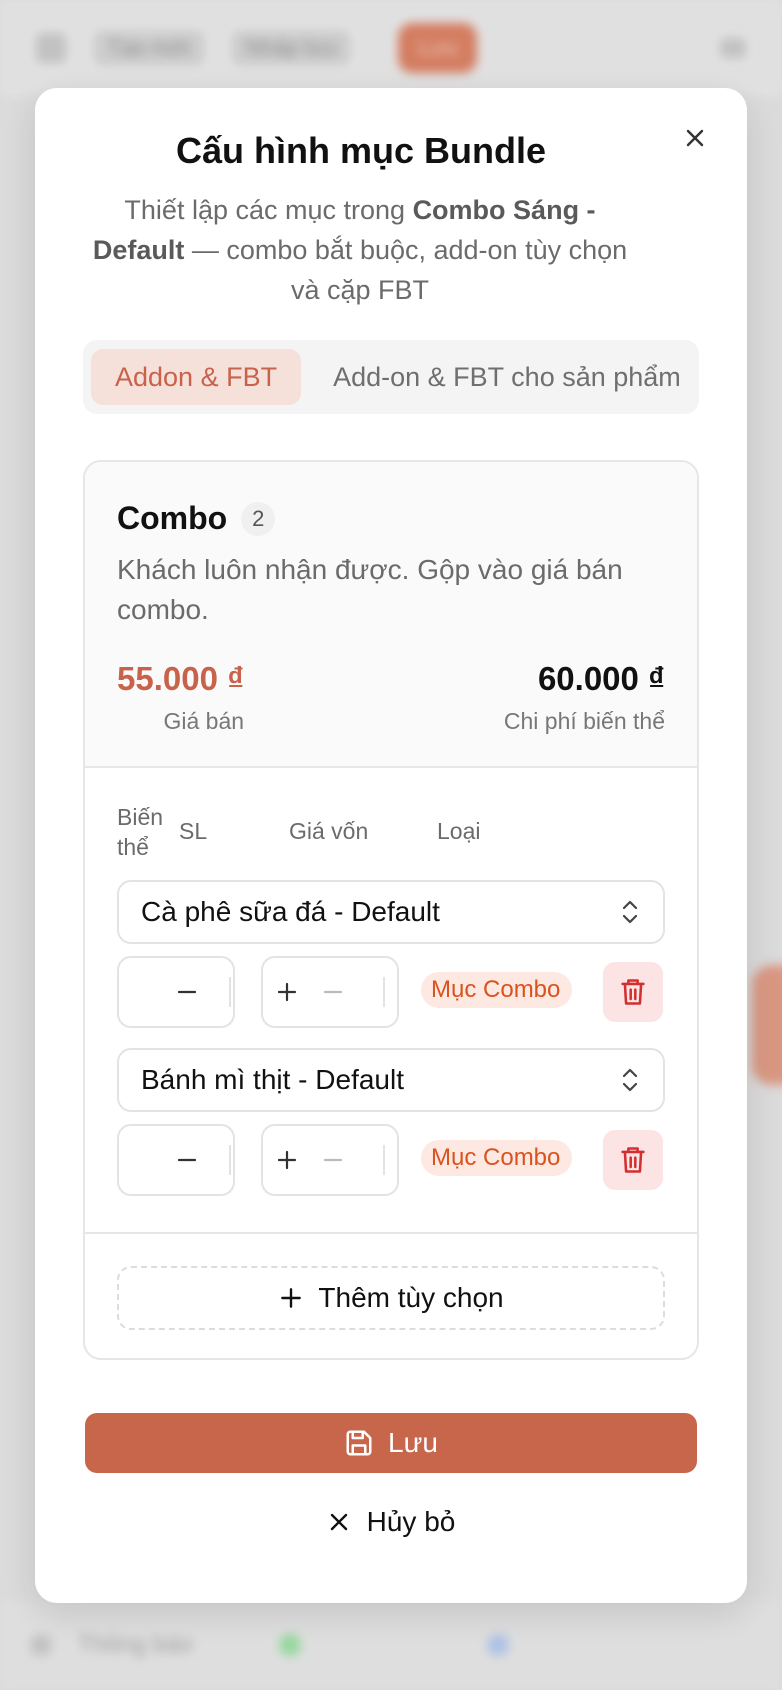 Image resolution: width=782 pixels, height=1690 pixels. What do you see at coordinates (181, 678) in the screenshot?
I see `sell-price-value: 55.000 ₫` at bounding box center [181, 678].